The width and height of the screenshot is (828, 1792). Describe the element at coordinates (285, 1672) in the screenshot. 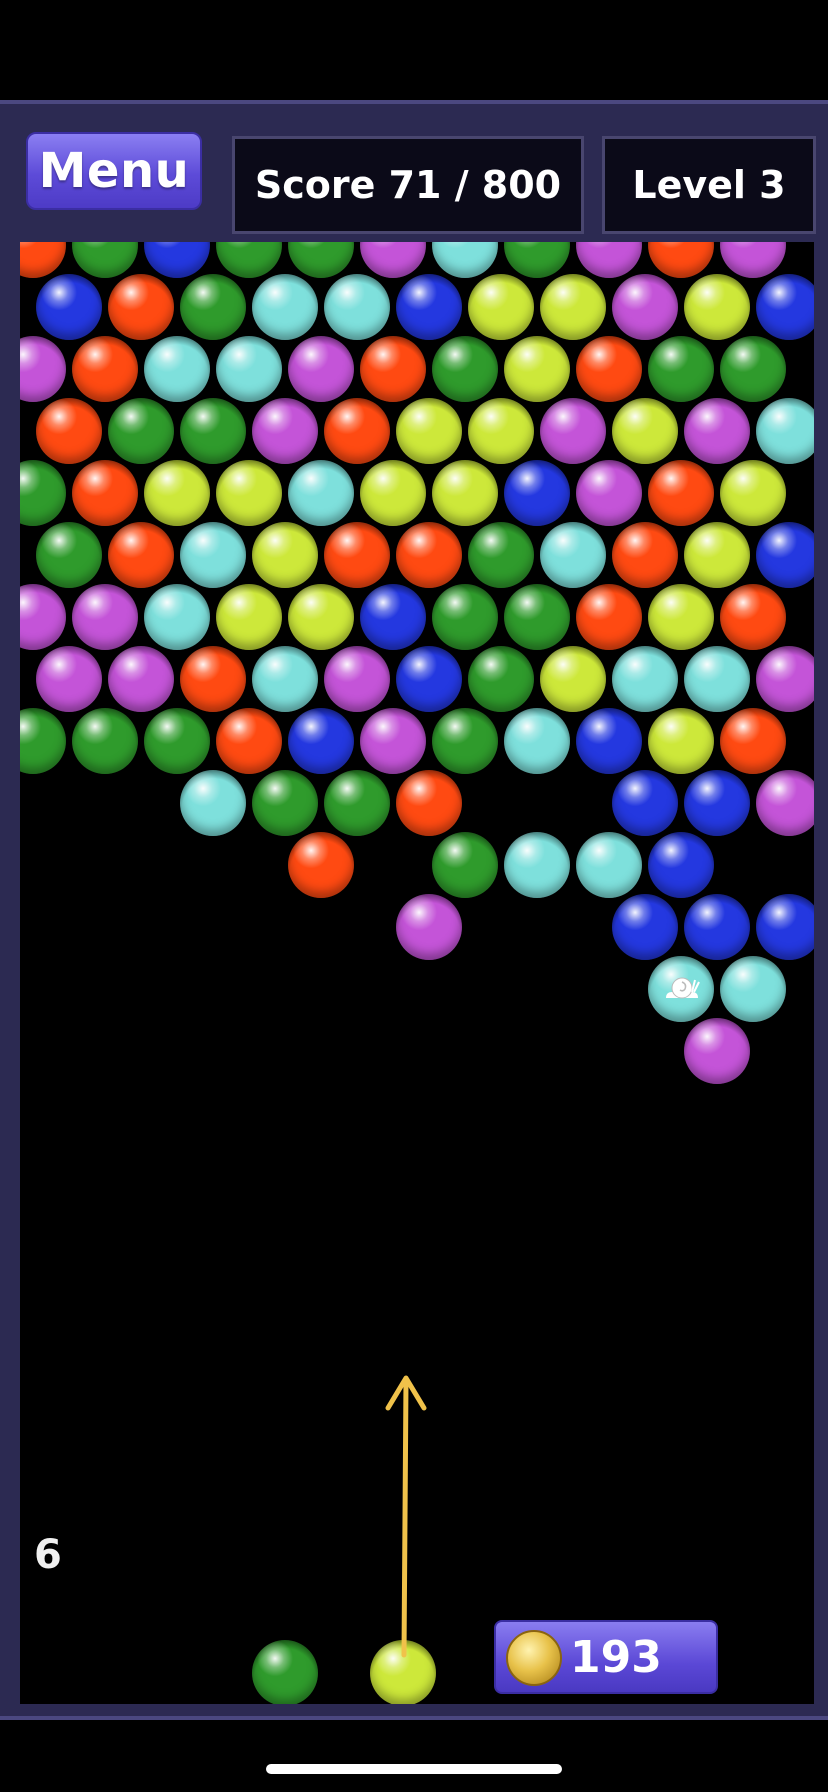

I see `next-bubble` at that location.